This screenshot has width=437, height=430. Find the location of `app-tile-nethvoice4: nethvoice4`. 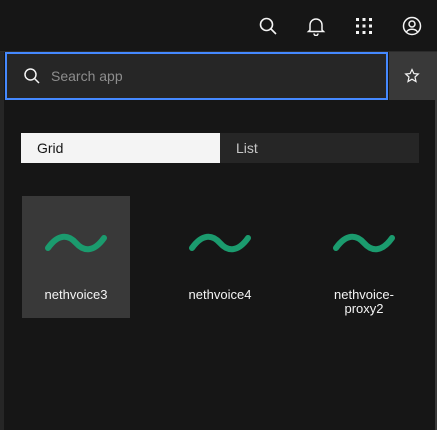

app-tile-nethvoice4: nethvoice4 is located at coordinates (220, 257).